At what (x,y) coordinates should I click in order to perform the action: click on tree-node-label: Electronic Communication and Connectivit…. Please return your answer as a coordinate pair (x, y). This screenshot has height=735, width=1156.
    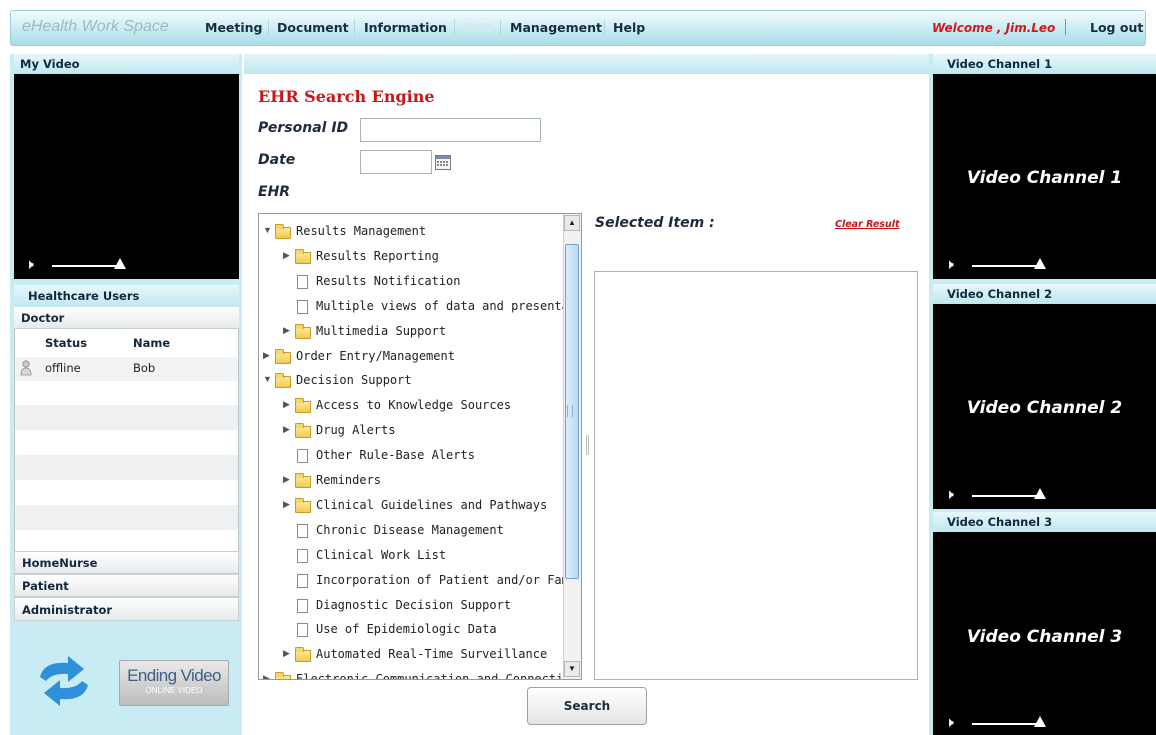
    Looking at the image, I should click on (438, 675).